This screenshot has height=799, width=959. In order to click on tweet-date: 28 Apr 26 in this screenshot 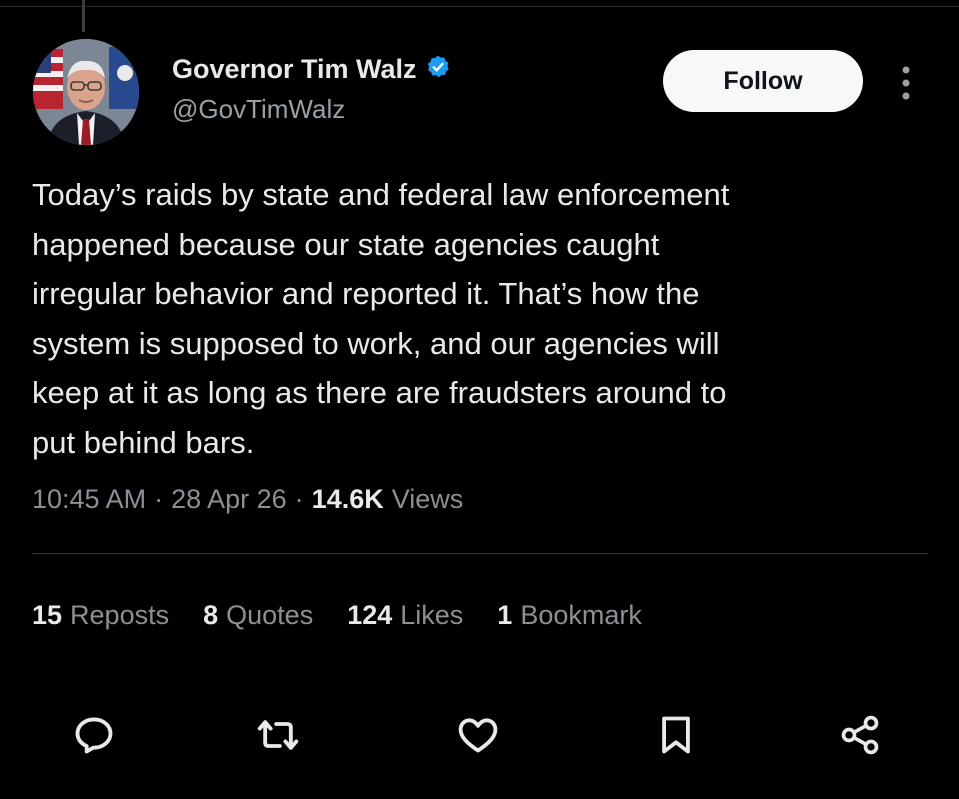, I will do `click(229, 499)`.